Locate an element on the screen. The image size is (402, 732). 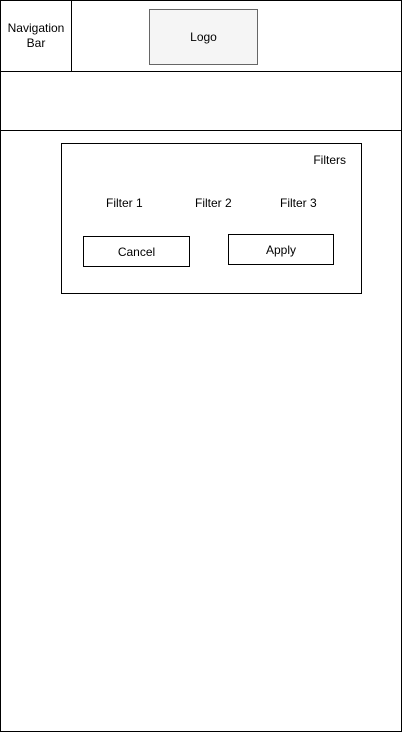
apply-button-label: Apply is located at coordinates (281, 249).